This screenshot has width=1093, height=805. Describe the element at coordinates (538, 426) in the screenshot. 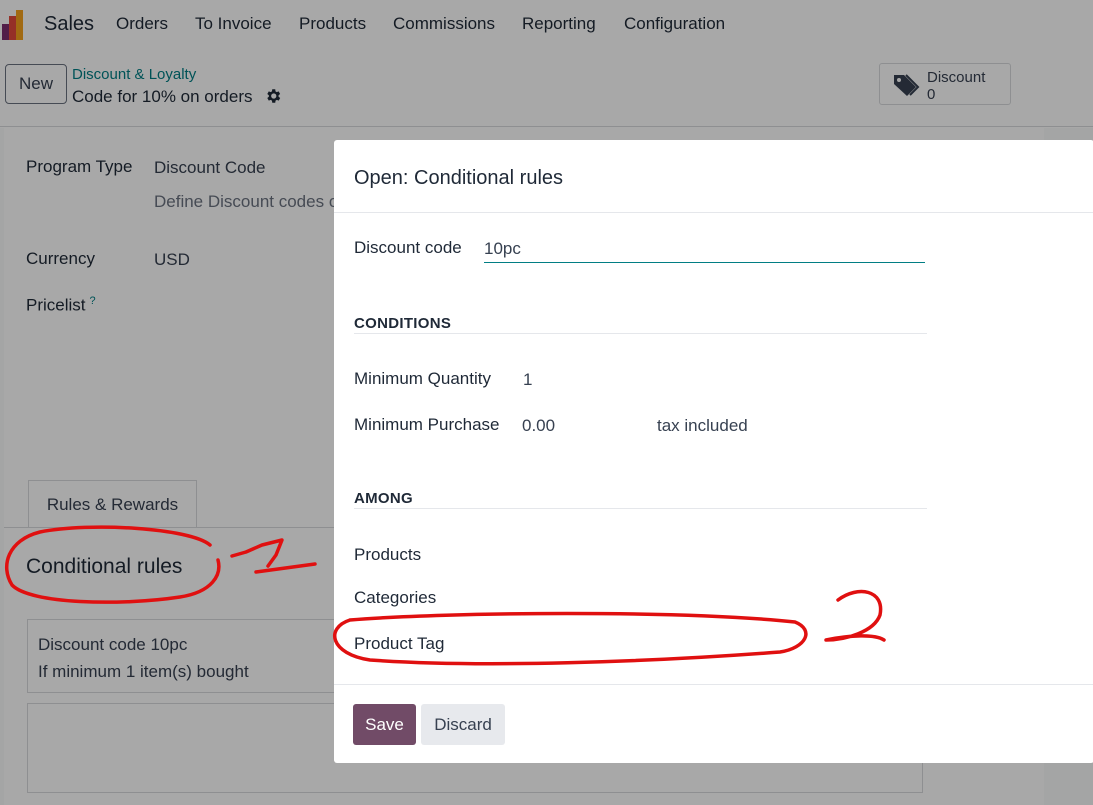

I see `min-purchase-value: 0.00` at that location.